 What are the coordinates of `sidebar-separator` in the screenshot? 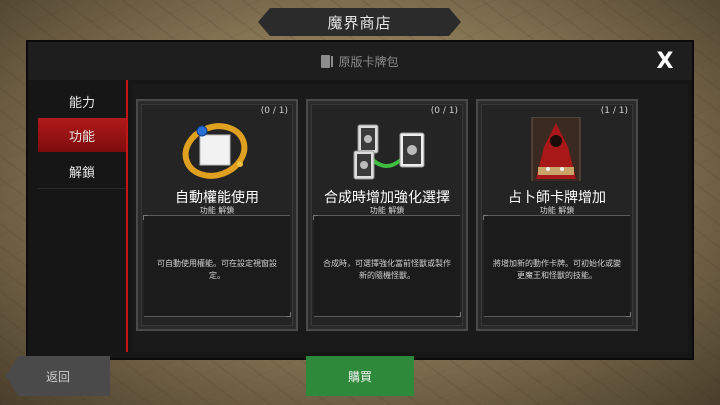 It's located at (127, 216).